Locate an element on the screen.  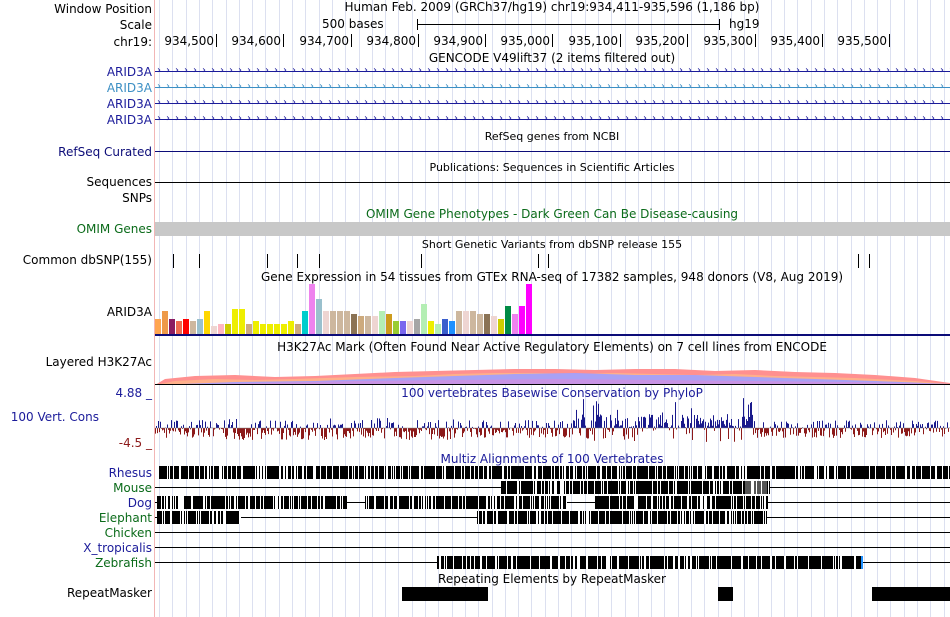
phylop-conservation-chart is located at coordinates (552, 420).